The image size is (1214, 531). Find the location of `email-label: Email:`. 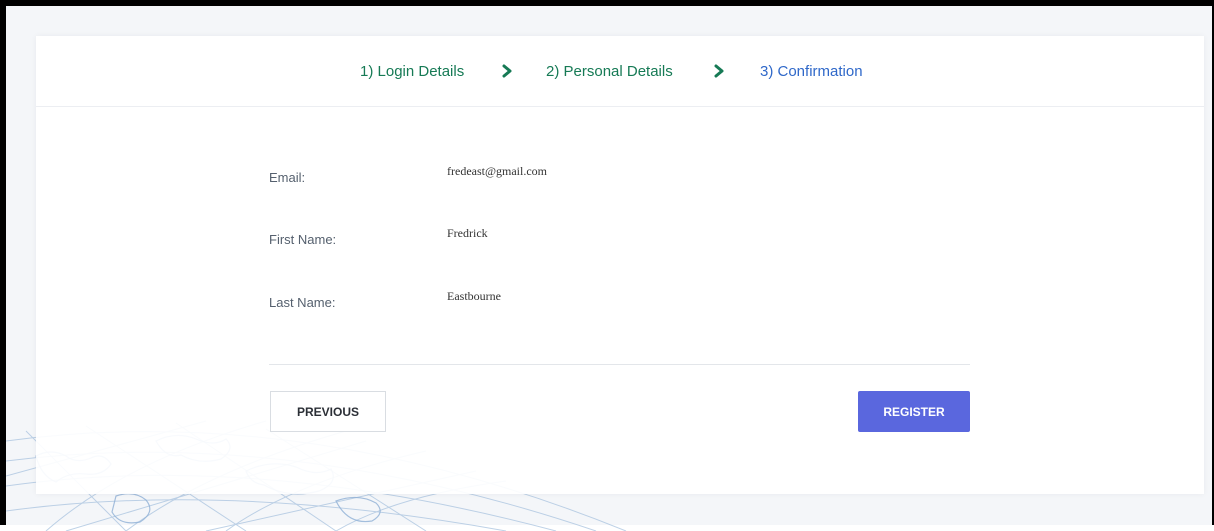

email-label: Email: is located at coordinates (287, 177).